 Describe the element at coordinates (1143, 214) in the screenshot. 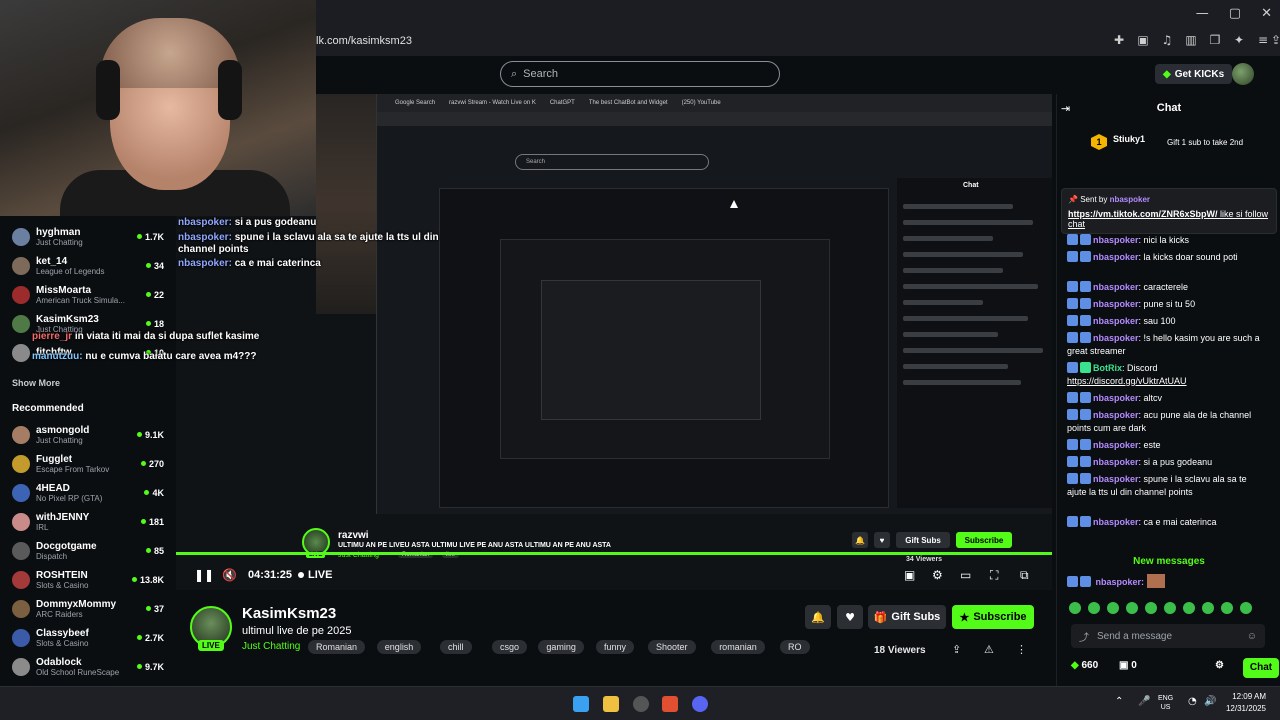

I see `pinned-link: https://vm.tiktok.com/ZNR6xSbpW/` at that location.